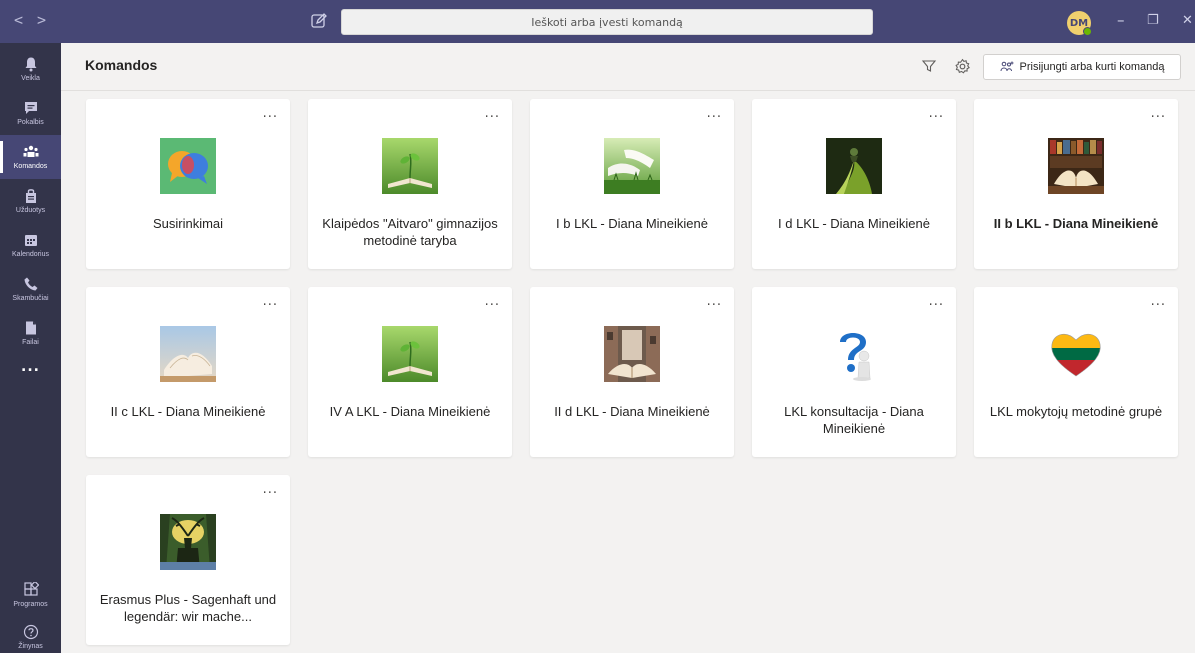 Image resolution: width=1195 pixels, height=653 pixels. I want to click on rail-label: Skambučiai, so click(30, 298).